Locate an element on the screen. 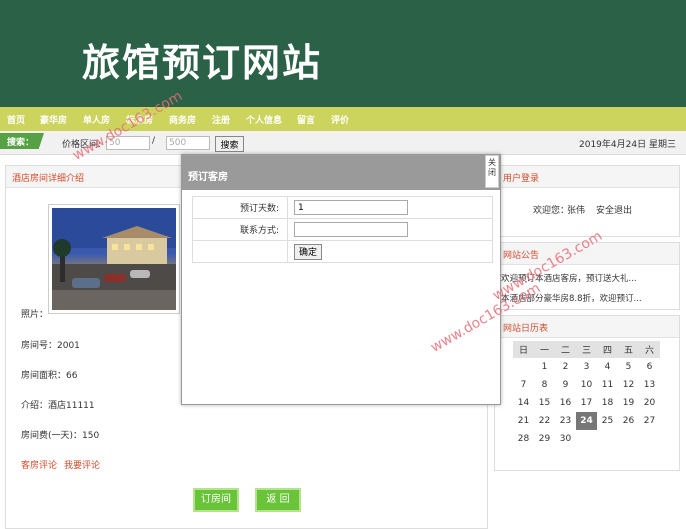  calendar-weekday: 日 is located at coordinates (523, 349).